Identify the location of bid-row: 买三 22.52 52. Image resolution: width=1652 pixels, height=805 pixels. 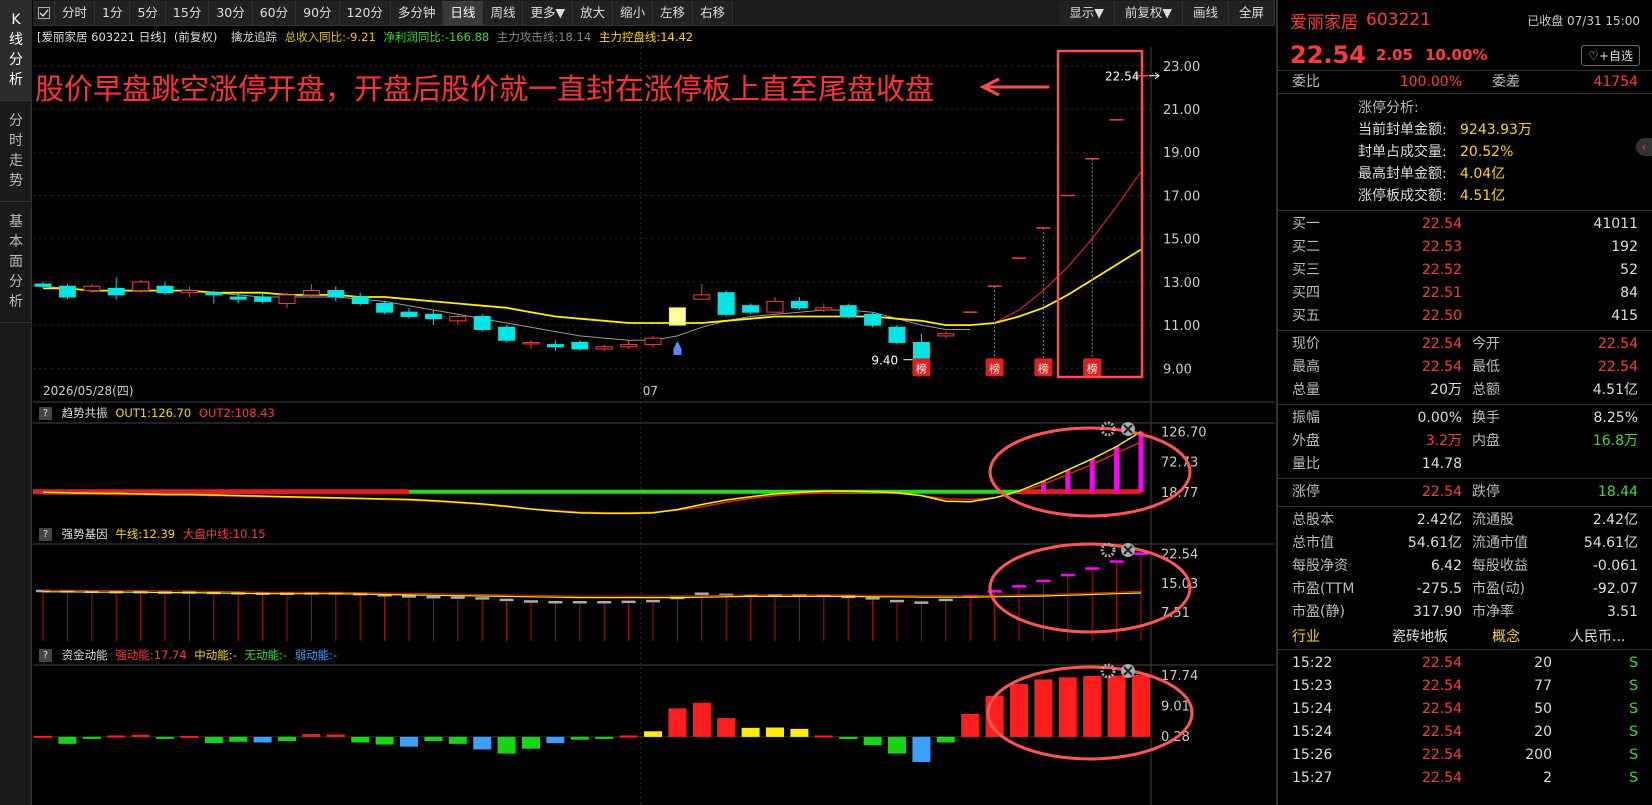
(1465, 270).